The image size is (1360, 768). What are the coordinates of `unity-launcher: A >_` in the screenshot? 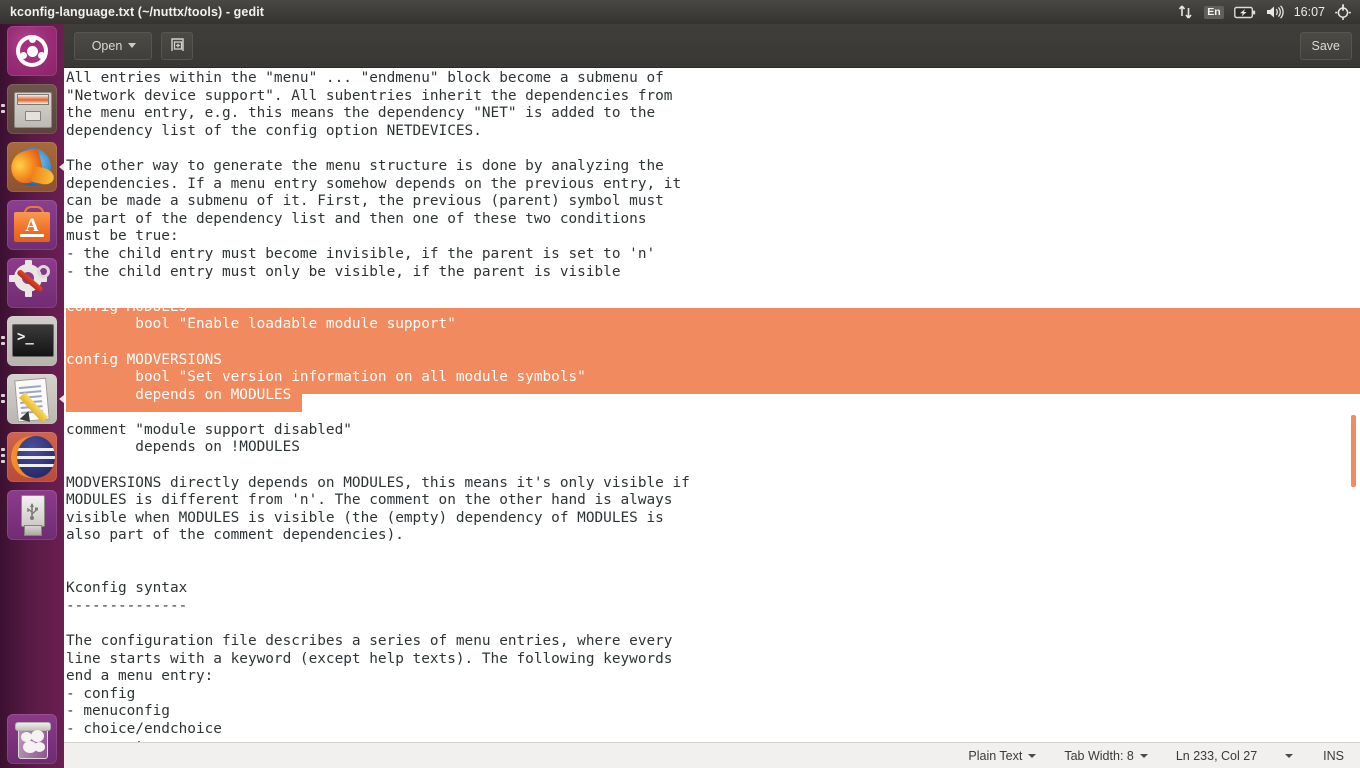 It's located at (32, 396).